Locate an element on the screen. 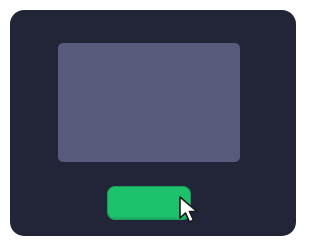 The height and width of the screenshot is (246, 320). action-button is located at coordinates (149, 203).